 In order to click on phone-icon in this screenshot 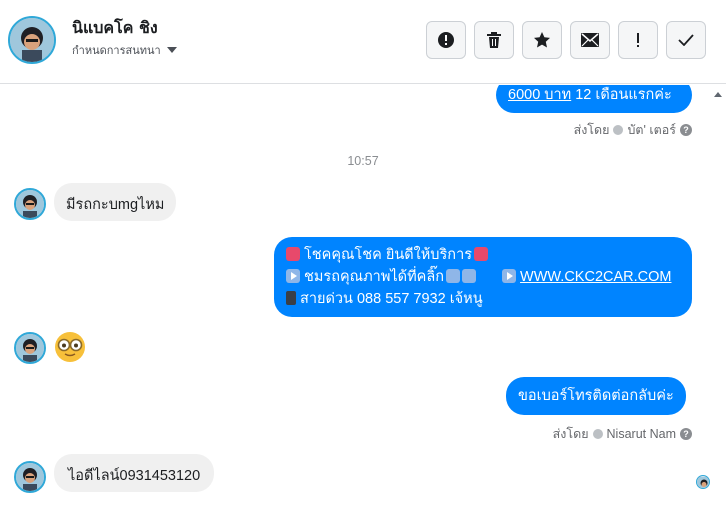, I will do `click(291, 298)`.